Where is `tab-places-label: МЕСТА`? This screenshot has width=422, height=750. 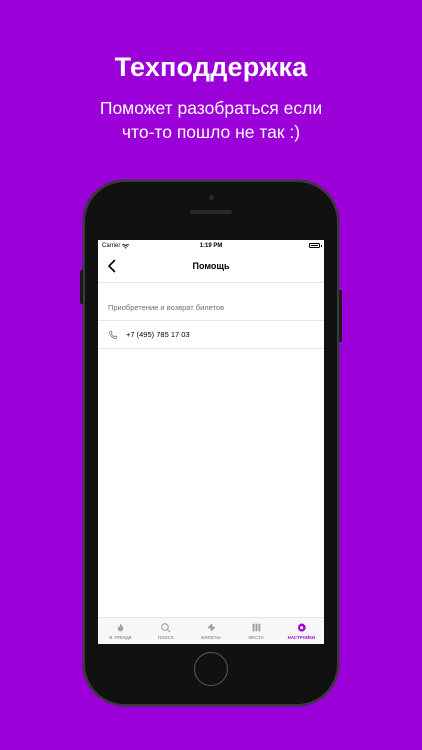
tab-places-label: МЕСТА is located at coordinates (256, 637).